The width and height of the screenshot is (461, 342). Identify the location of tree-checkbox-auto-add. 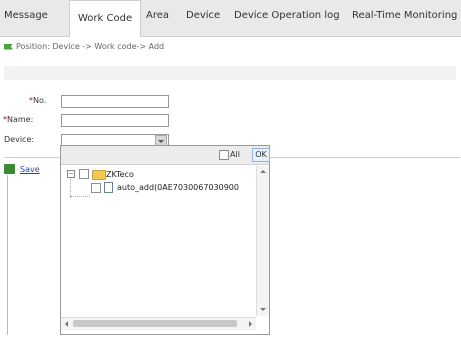
(96, 188).